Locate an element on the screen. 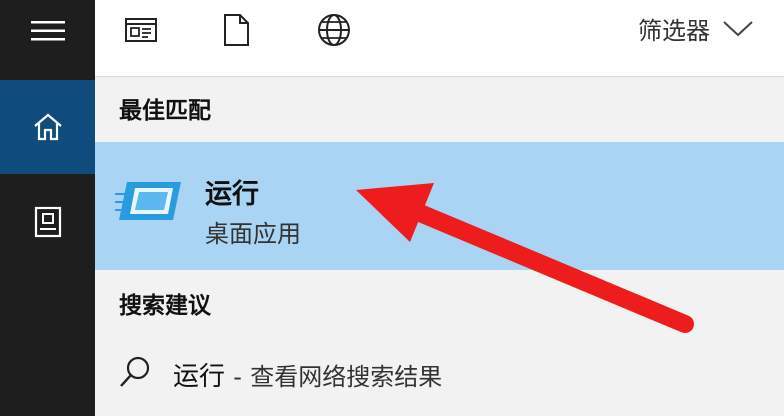 The image size is (784, 416). suggestion-action: 查看网络搜索结果 is located at coordinates (346, 377).